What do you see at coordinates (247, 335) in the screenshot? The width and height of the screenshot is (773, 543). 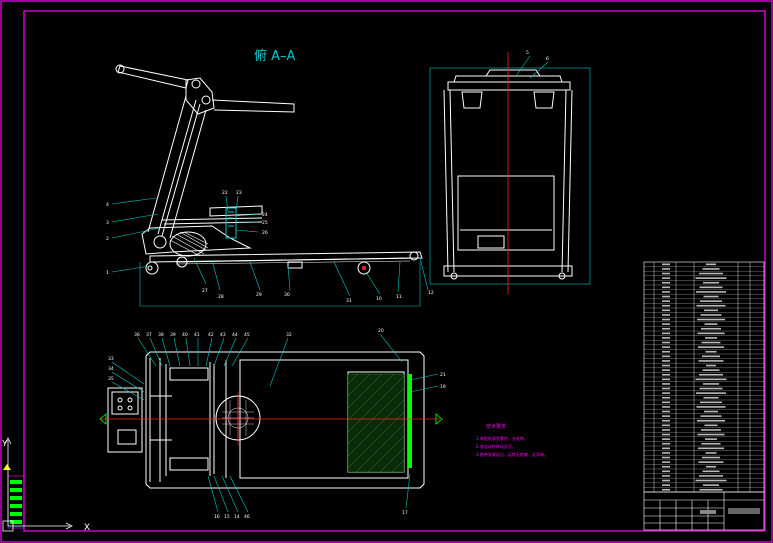 I see `callout-45: 45` at bounding box center [247, 335].